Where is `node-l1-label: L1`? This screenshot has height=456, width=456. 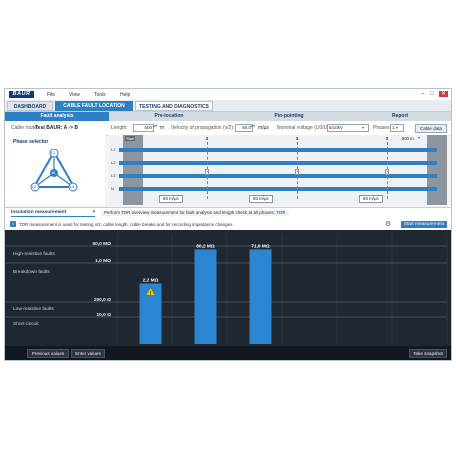
node-l1-label: L1 is located at coordinates (53, 153).